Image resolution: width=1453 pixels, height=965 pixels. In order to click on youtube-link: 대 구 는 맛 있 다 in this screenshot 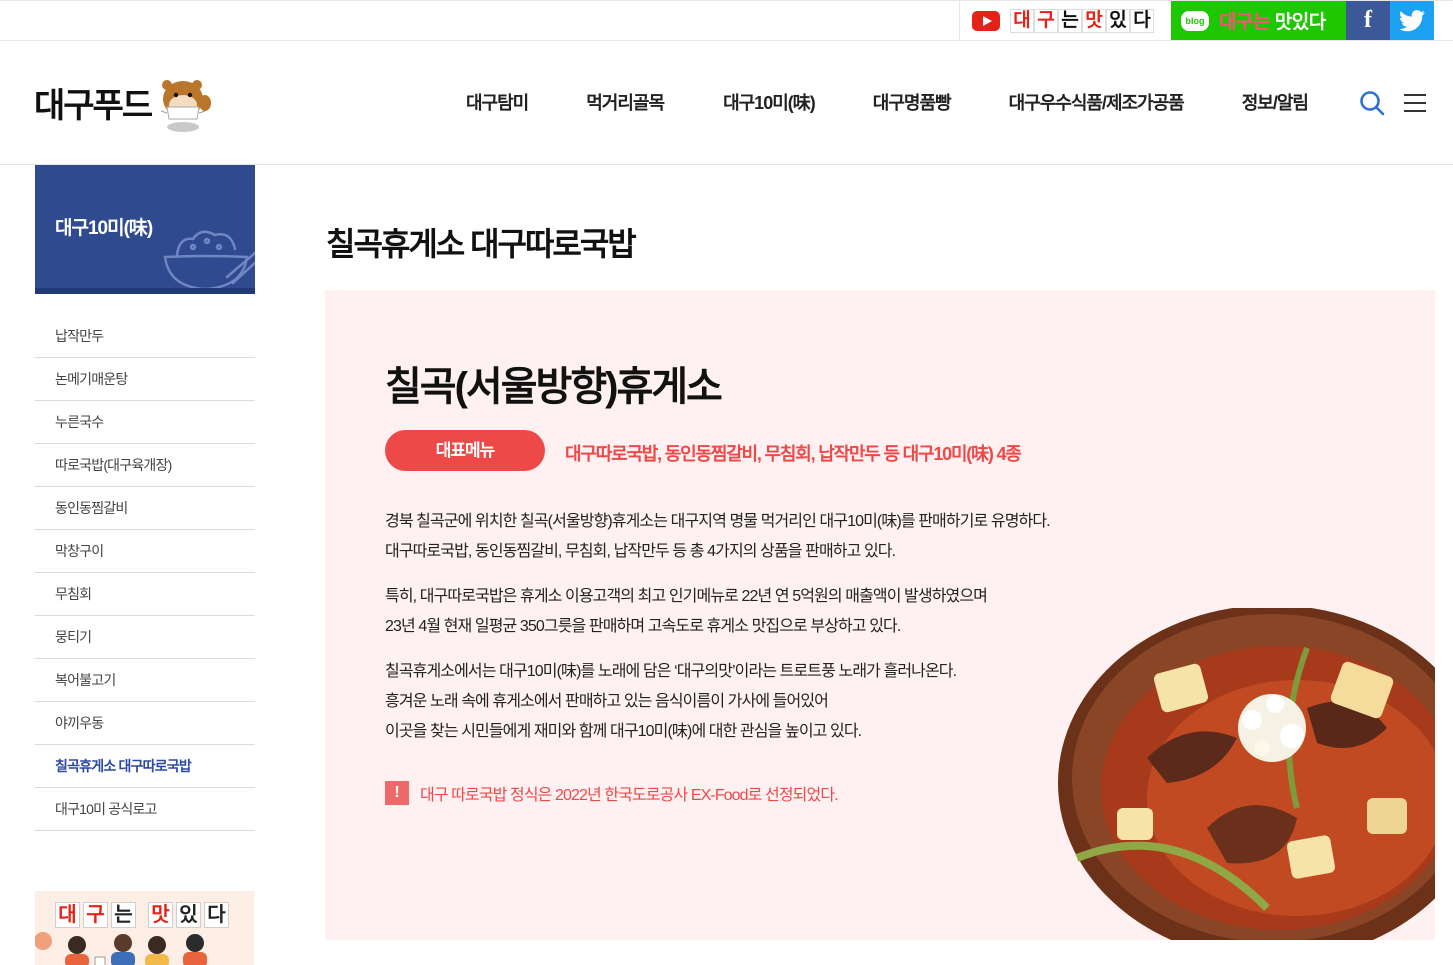, I will do `click(1065, 20)`.